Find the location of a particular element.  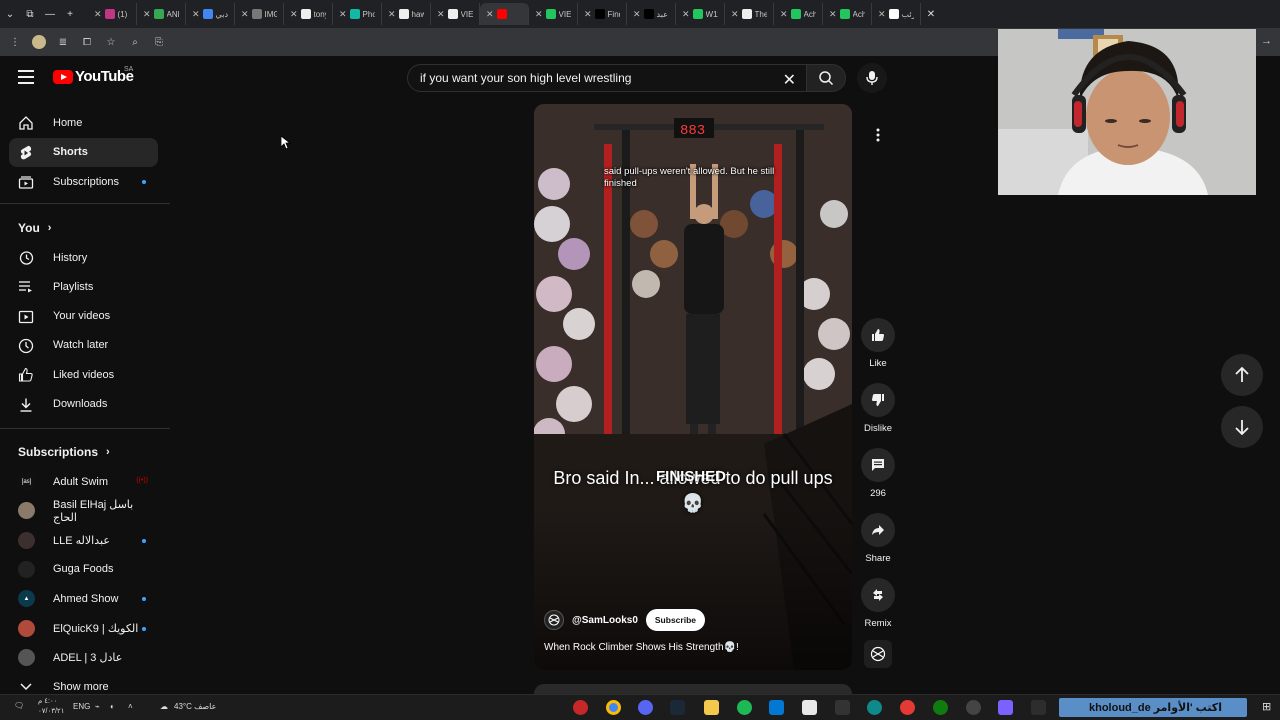

browser-tab: ✕ The is located at coordinates (749, 14).